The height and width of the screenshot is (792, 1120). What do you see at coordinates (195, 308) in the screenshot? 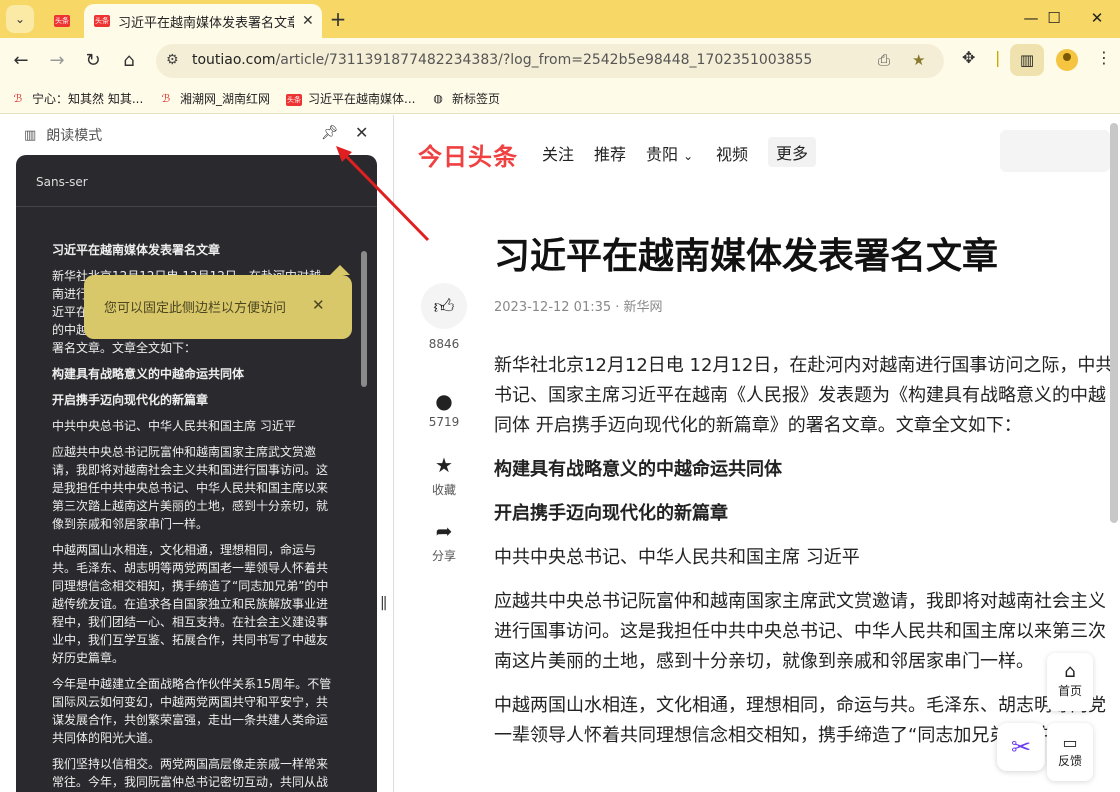
I see `tooltip-text: 您可以固定此侧边栏以方便访问` at bounding box center [195, 308].